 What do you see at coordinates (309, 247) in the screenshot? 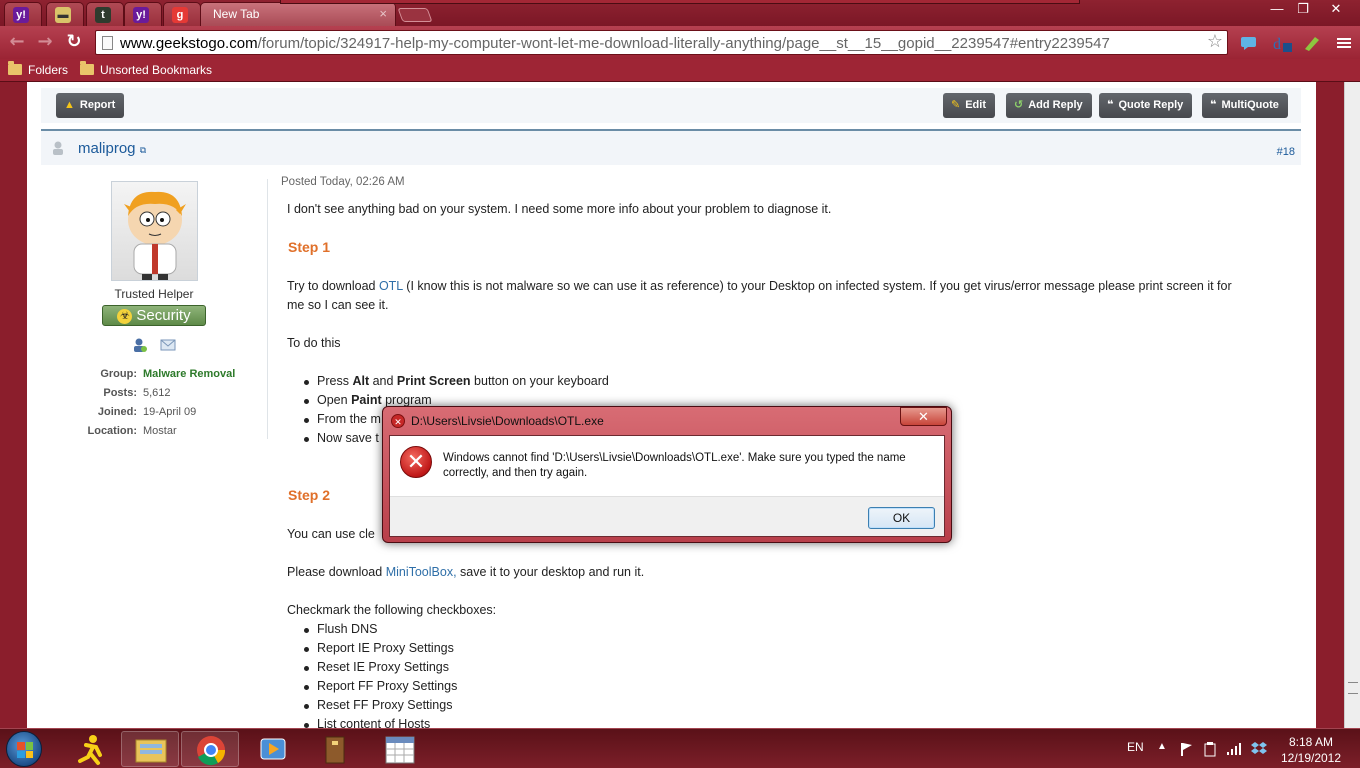
I see `step1-heading: Step 1` at bounding box center [309, 247].